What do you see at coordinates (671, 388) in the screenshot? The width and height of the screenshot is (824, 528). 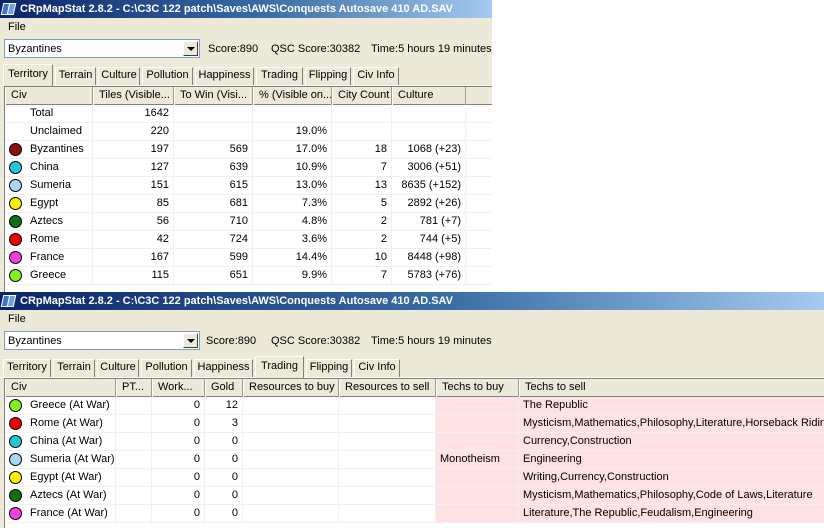 I see `column-header-techs-to-sell: Techs to sell` at bounding box center [671, 388].